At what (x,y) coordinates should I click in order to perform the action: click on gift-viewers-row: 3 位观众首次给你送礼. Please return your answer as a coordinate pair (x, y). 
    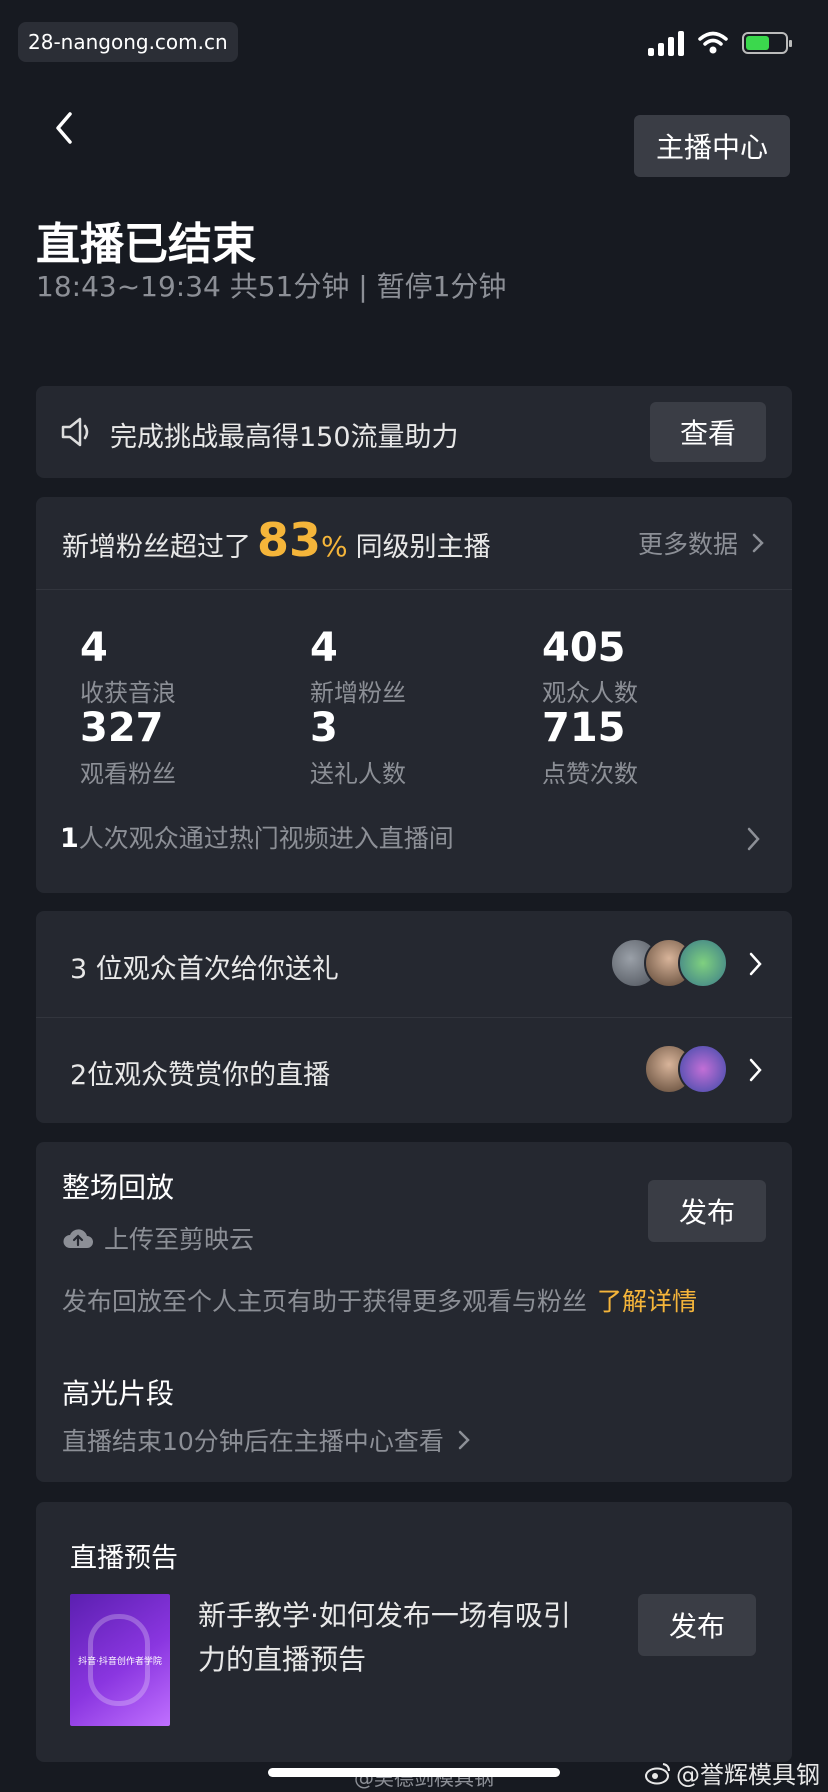
    Looking at the image, I should click on (414, 964).